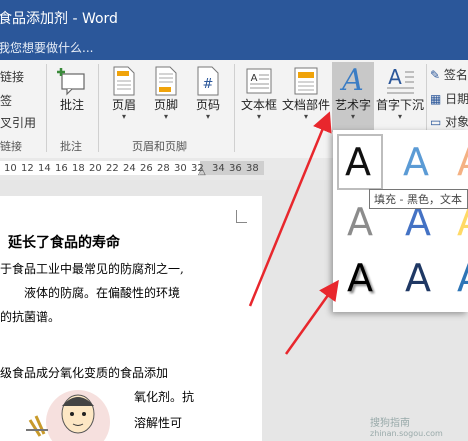 The height and width of the screenshot is (441, 468). What do you see at coordinates (290, 209) in the screenshot?
I see `arrow-to-wordart-button` at bounding box center [290, 209].